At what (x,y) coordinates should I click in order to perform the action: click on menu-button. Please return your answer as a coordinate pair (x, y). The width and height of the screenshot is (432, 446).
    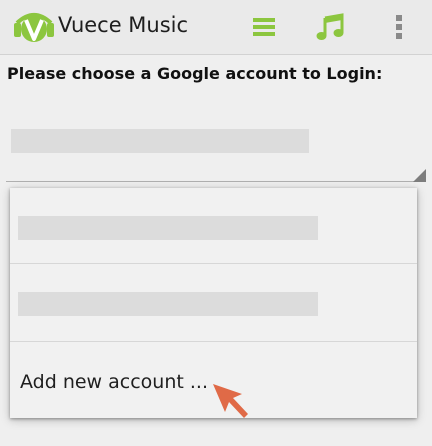
    Looking at the image, I should click on (264, 27).